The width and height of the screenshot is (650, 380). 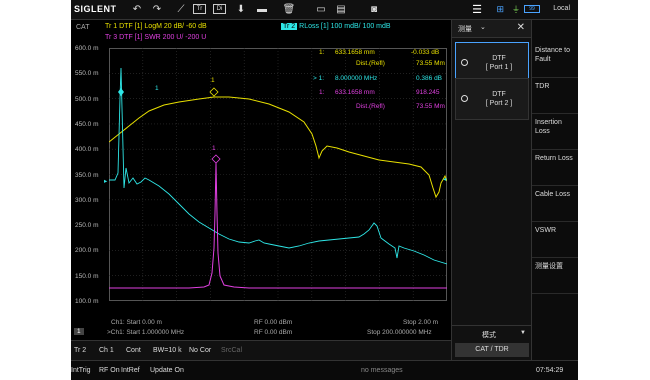 What do you see at coordinates (555, 96) in the screenshot?
I see `softkey-tdr: TDR` at bounding box center [555, 96].